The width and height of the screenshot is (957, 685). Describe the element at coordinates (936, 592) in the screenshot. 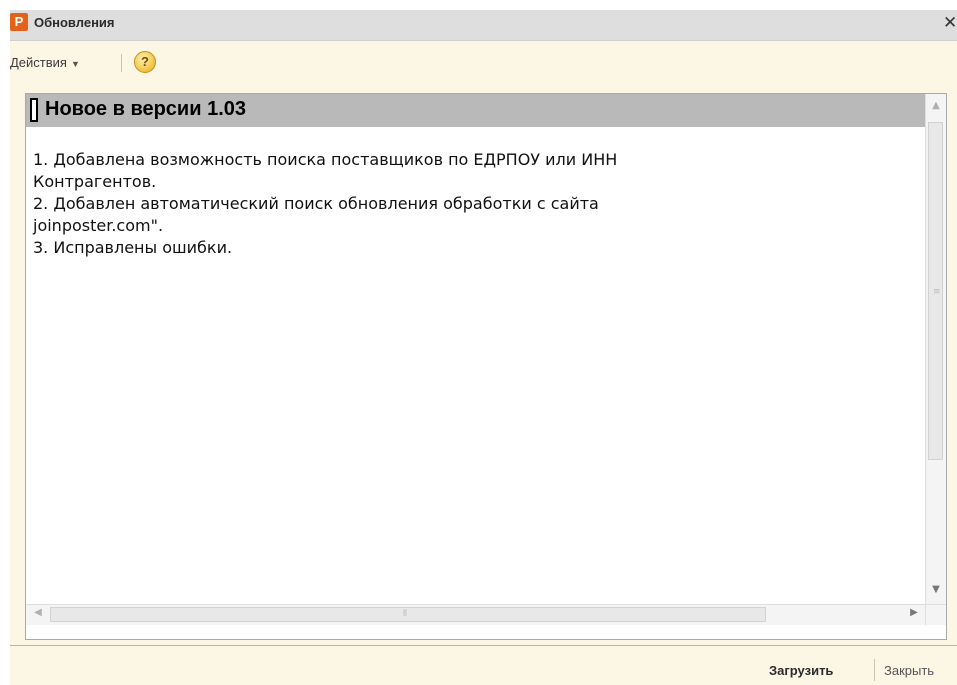

I see `scroll-down-arrow-icon: ▼` at that location.